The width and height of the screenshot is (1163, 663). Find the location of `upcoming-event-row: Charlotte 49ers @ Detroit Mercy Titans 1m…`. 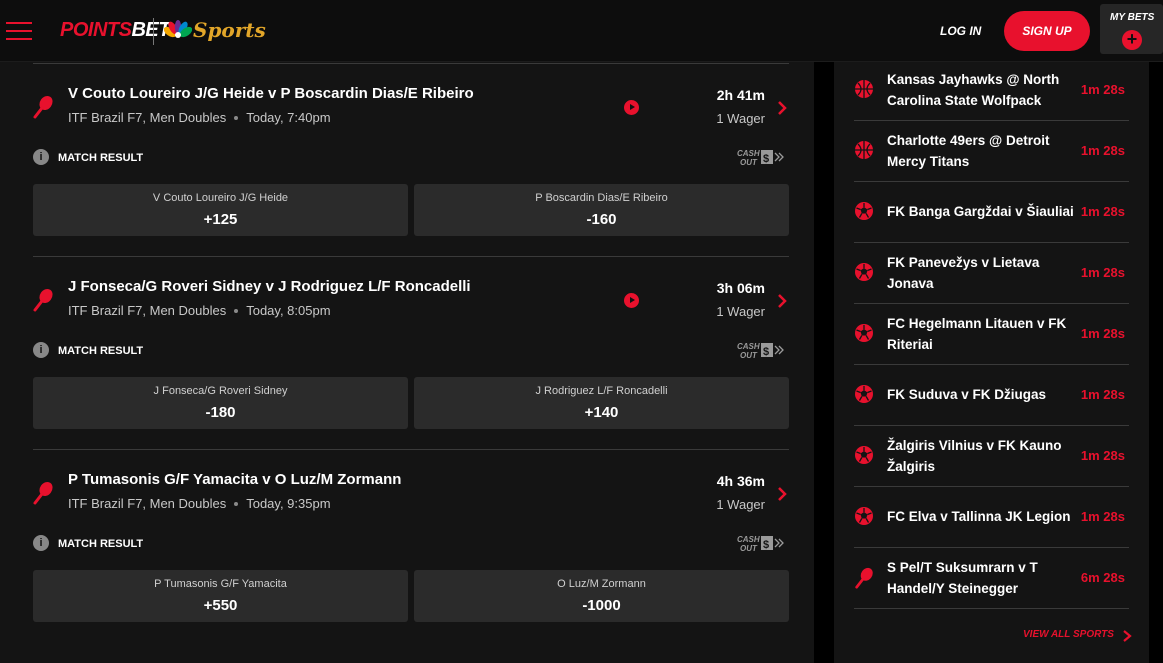

upcoming-event-row: Charlotte 49ers @ Detroit Mercy Titans 1m… is located at coordinates (991, 151).